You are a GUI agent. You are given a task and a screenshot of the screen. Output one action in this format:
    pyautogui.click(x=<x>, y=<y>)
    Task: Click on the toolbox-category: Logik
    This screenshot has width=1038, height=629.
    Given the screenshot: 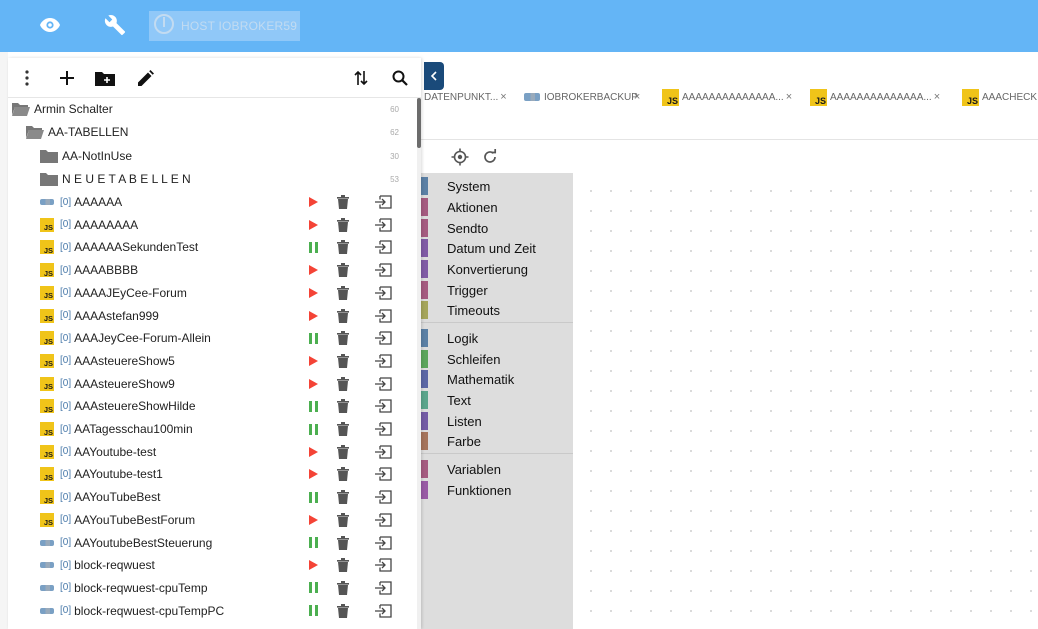 What is the action you would take?
    pyautogui.click(x=449, y=338)
    